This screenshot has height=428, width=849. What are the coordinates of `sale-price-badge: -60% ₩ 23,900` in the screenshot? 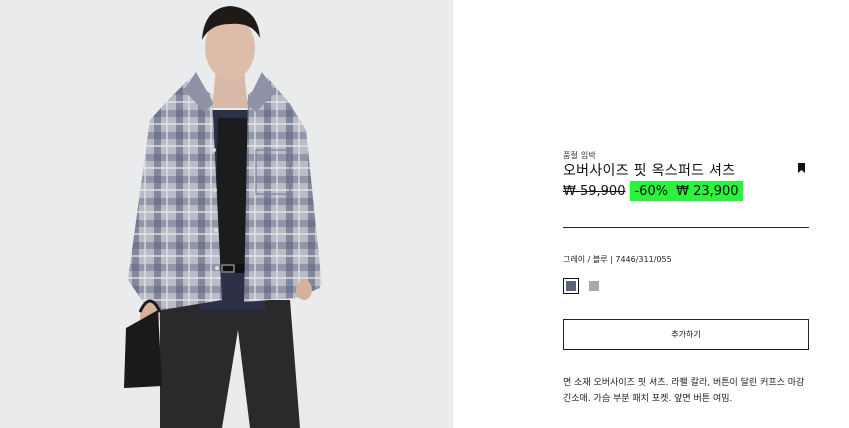 It's located at (686, 191).